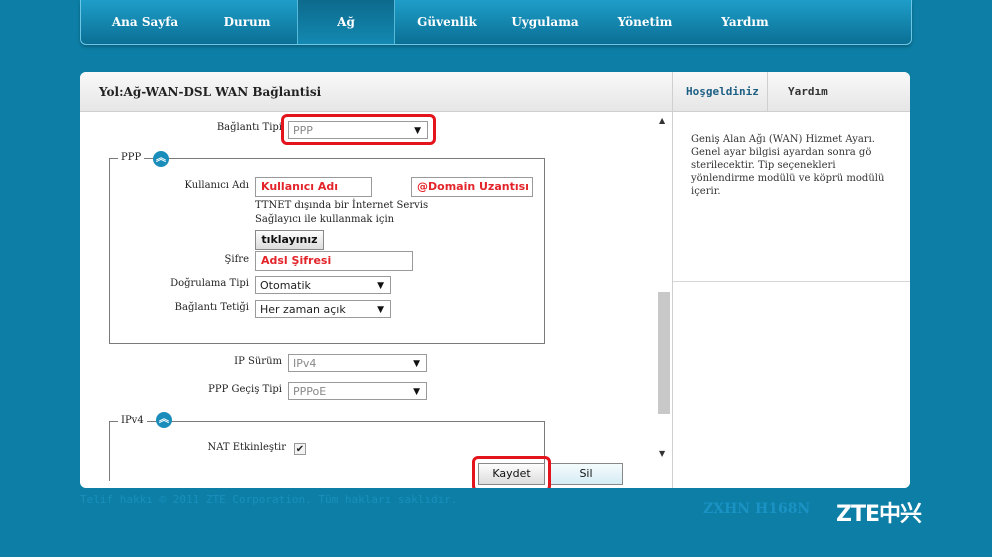  I want to click on ipv4-legend: IPv4, so click(132, 420).